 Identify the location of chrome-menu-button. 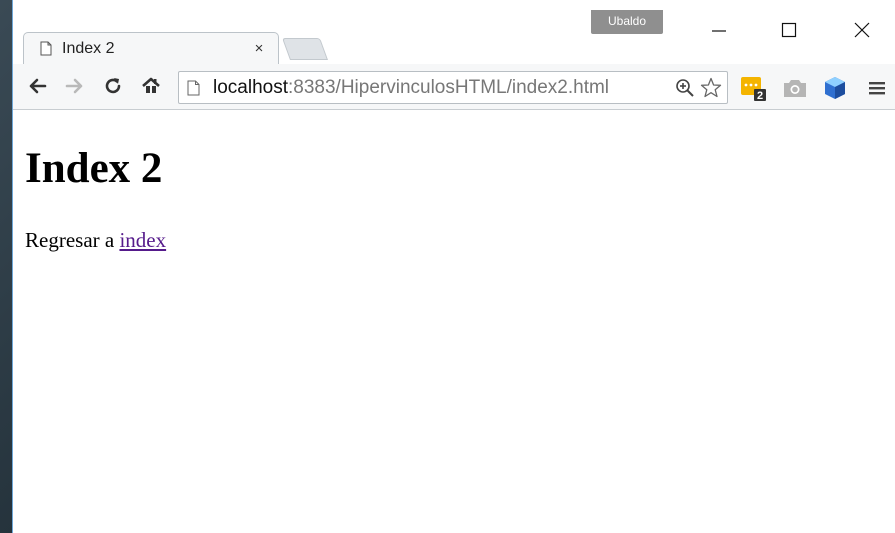
(877, 88).